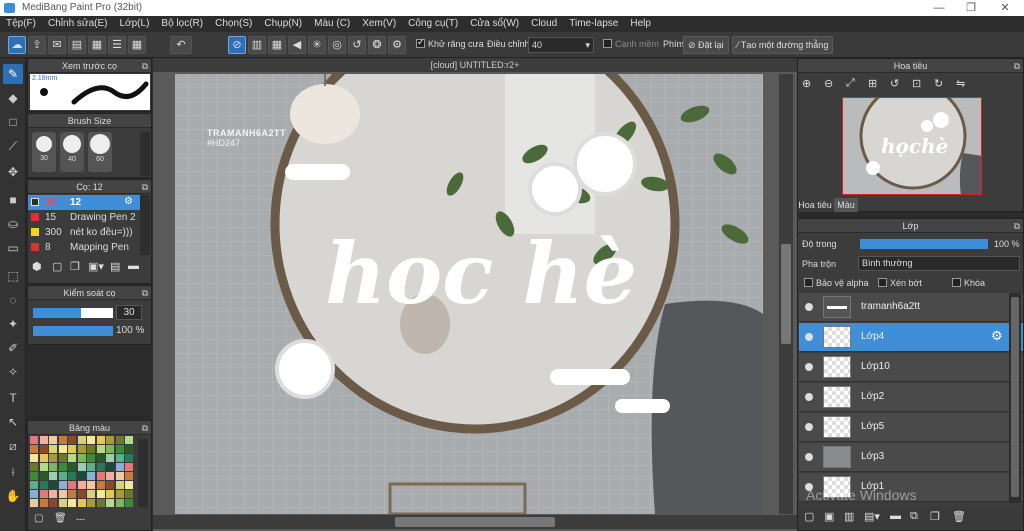  I want to click on radial-snap-icon: ✳, so click(317, 45).